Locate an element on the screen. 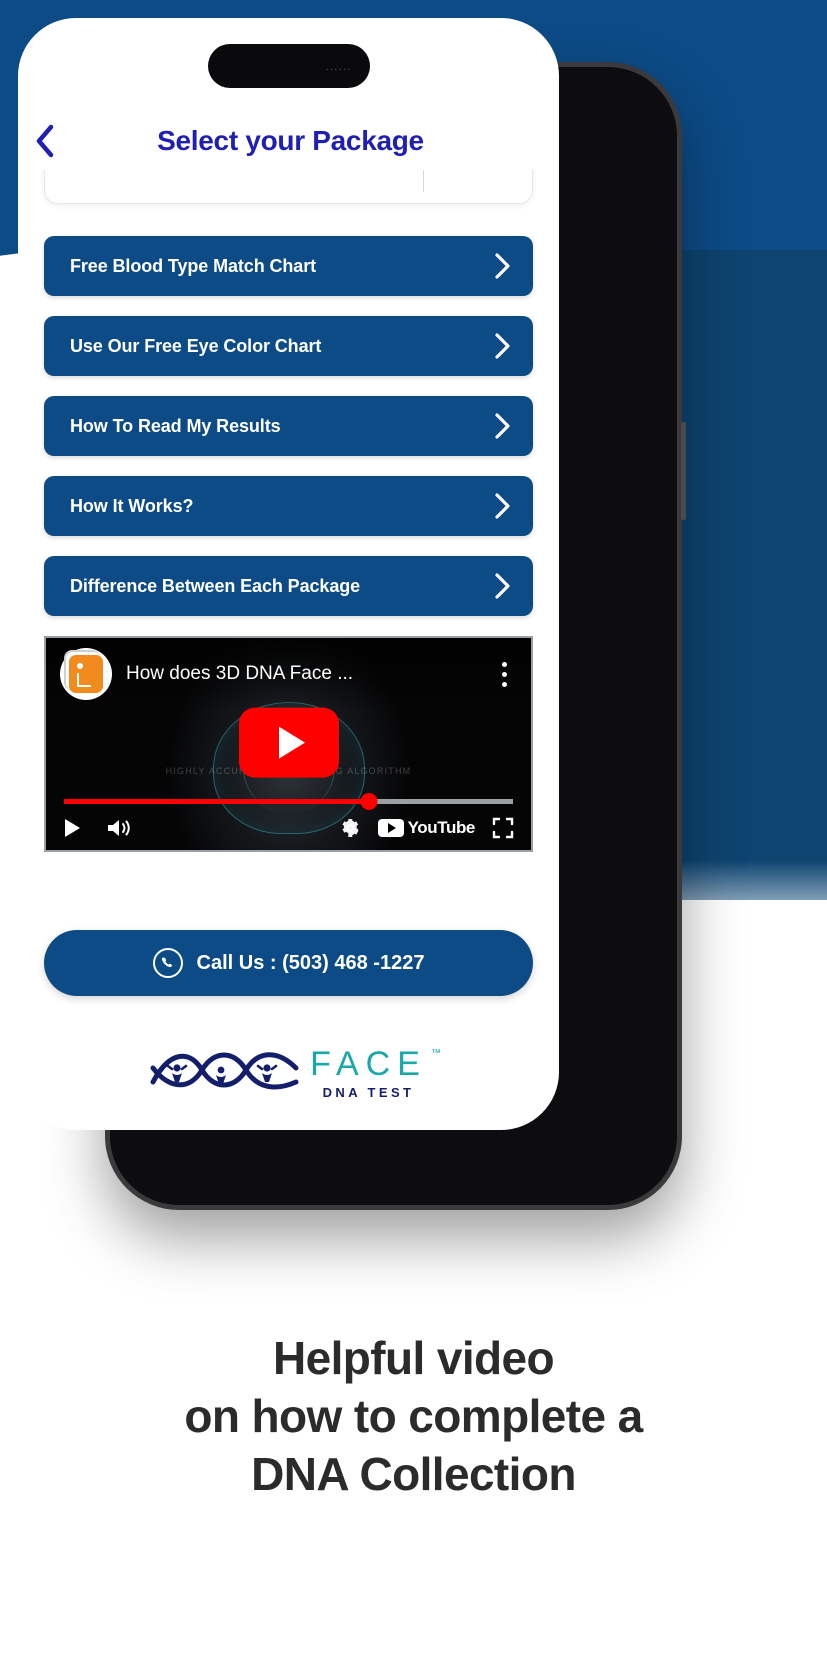  dna-helix-icon is located at coordinates (225, 1072).